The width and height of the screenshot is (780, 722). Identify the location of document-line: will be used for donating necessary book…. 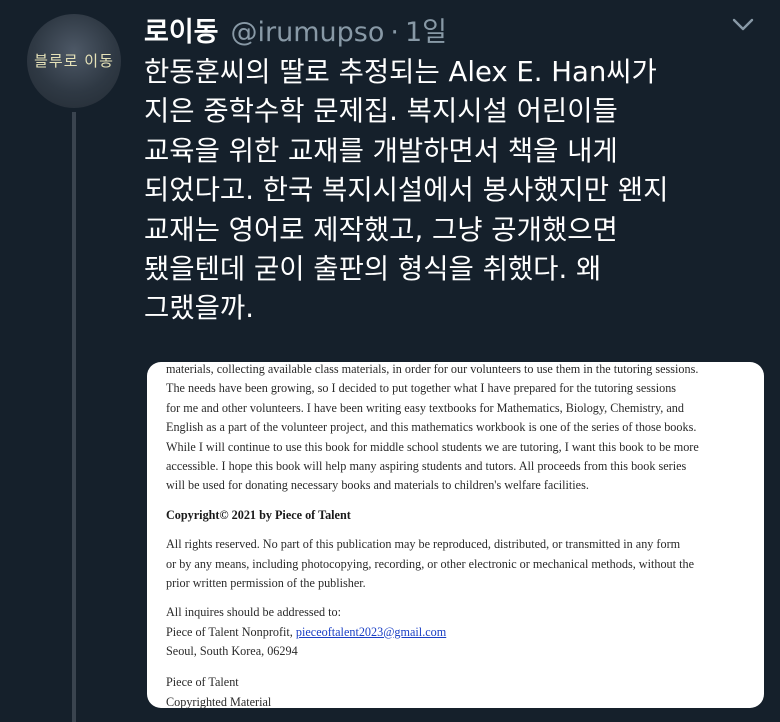
(377, 485).